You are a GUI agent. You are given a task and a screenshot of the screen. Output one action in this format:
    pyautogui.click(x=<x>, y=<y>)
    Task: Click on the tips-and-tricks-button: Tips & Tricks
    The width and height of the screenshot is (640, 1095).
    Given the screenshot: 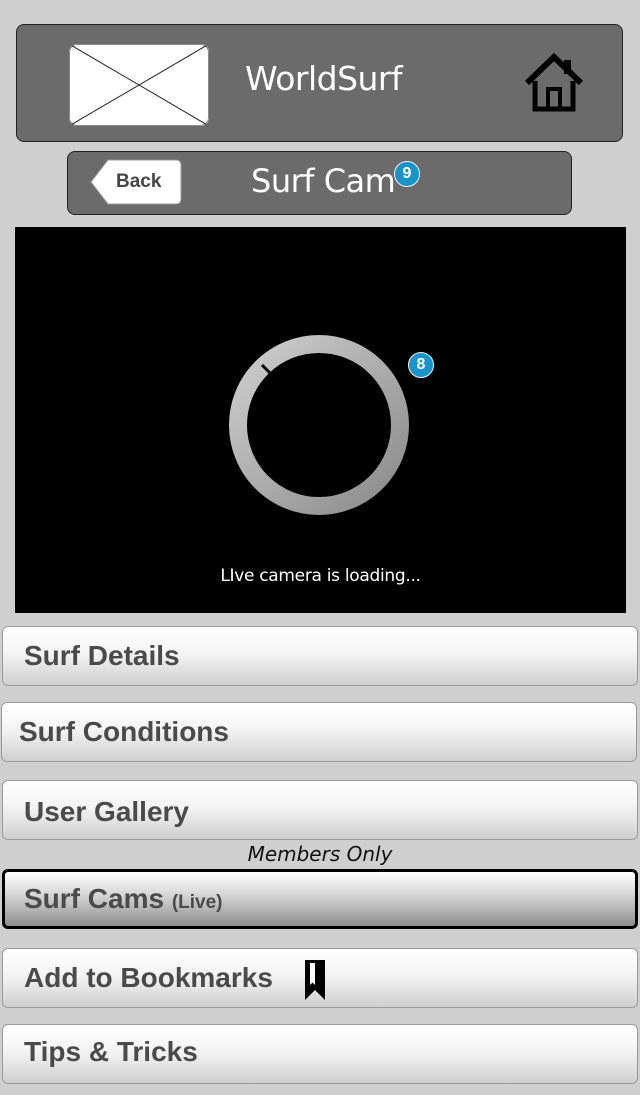 What is the action you would take?
    pyautogui.click(x=320, y=1054)
    